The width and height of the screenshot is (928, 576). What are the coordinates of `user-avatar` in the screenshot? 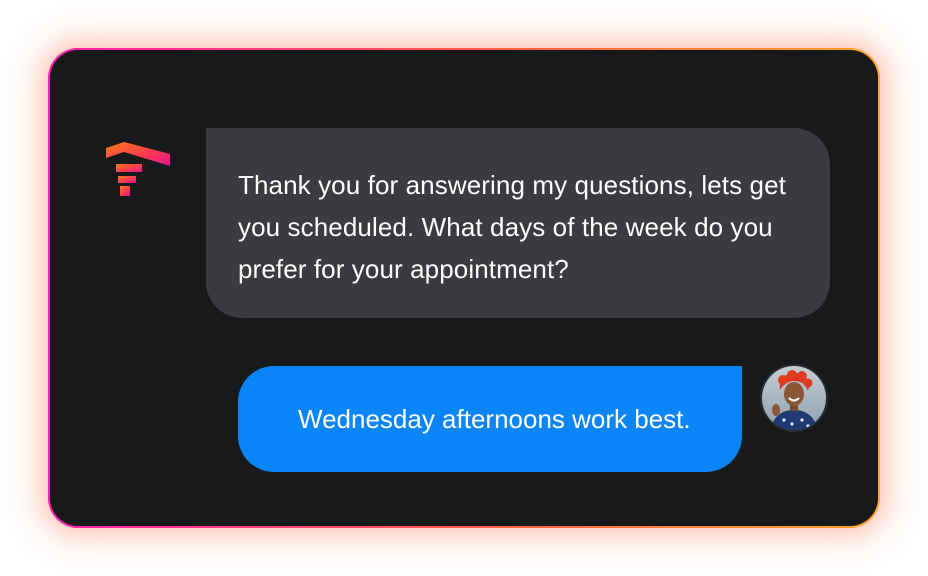 It's located at (794, 398).